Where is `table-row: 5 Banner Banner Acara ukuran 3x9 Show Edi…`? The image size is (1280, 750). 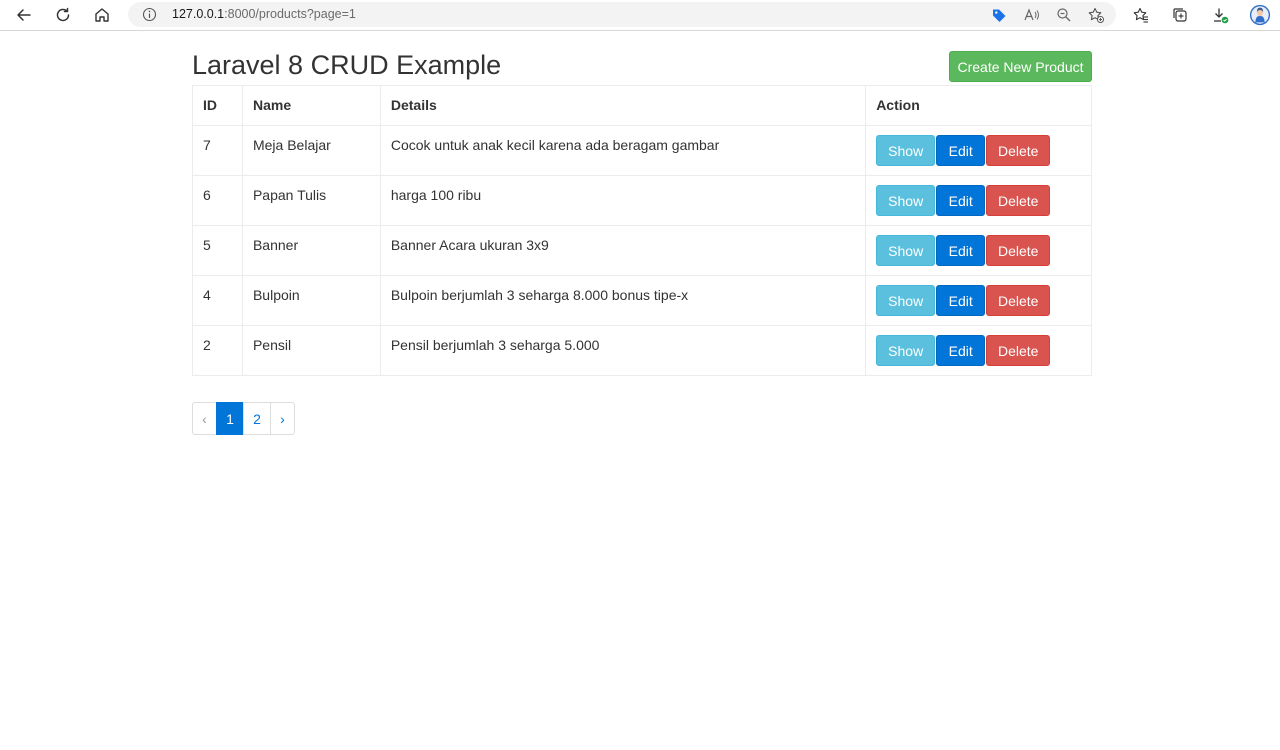
table-row: 5 Banner Banner Acara ukuran 3x9 Show Edi… is located at coordinates (642, 250).